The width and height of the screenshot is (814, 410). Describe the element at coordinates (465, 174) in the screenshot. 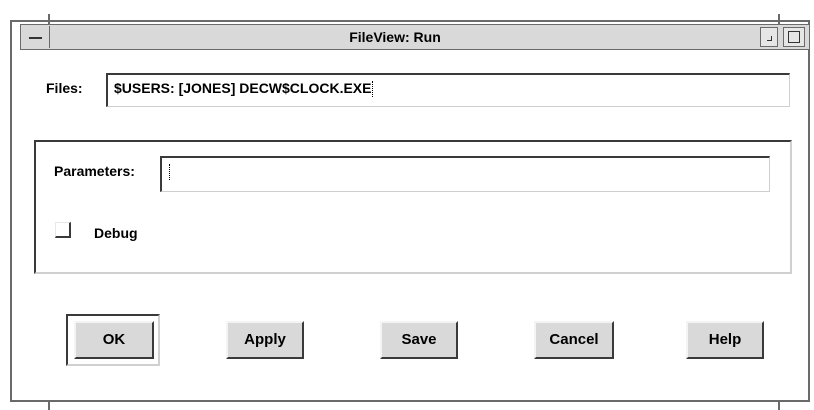

I see `parameters-input` at that location.